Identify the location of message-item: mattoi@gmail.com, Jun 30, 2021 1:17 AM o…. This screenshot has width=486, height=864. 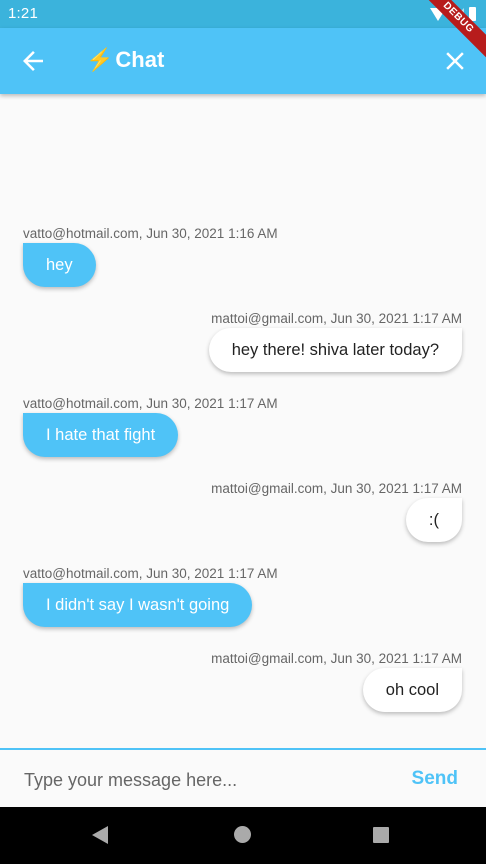
(336, 681).